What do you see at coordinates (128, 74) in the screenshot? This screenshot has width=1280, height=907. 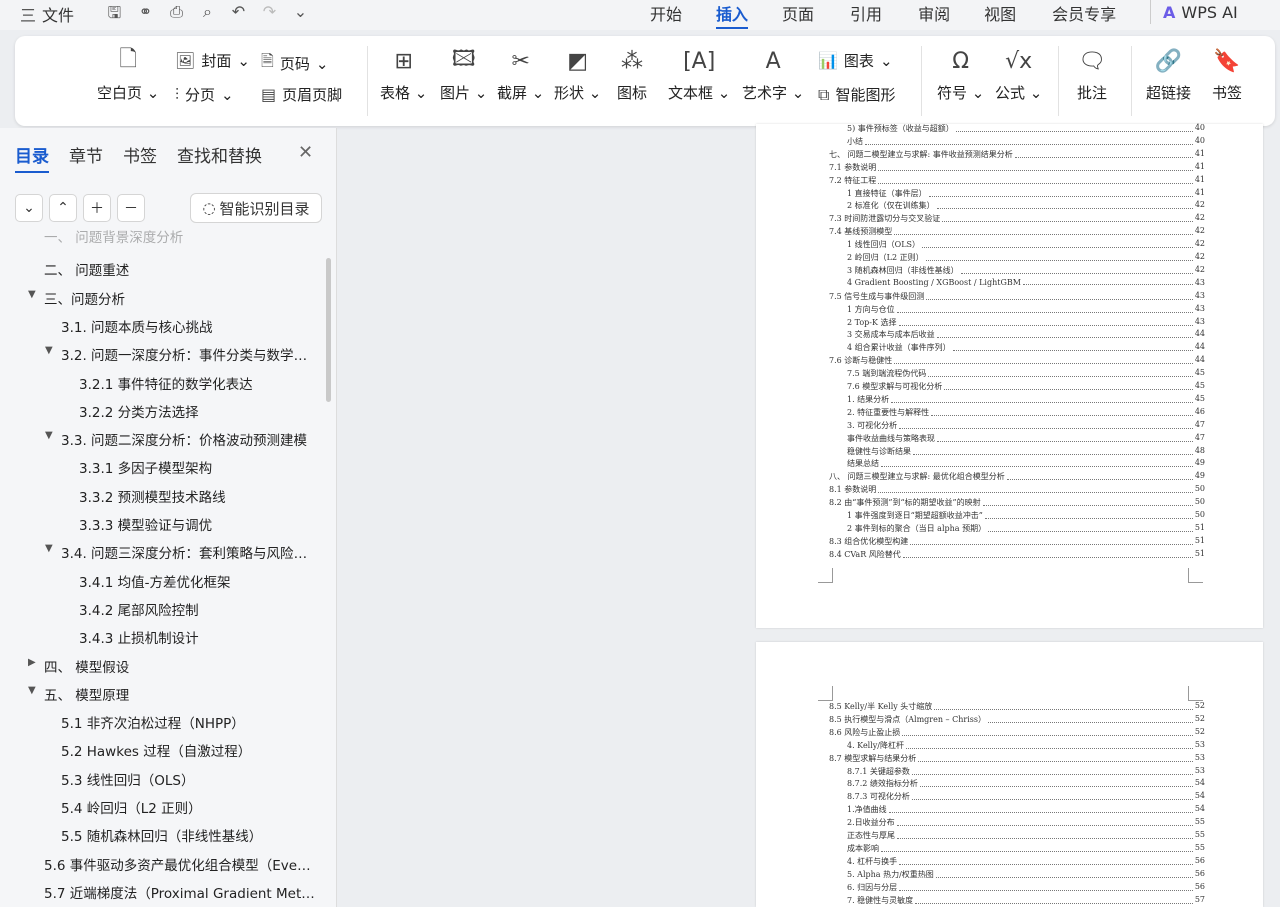 I see `blank-page-button: 🗋 空白页 ⌄` at bounding box center [128, 74].